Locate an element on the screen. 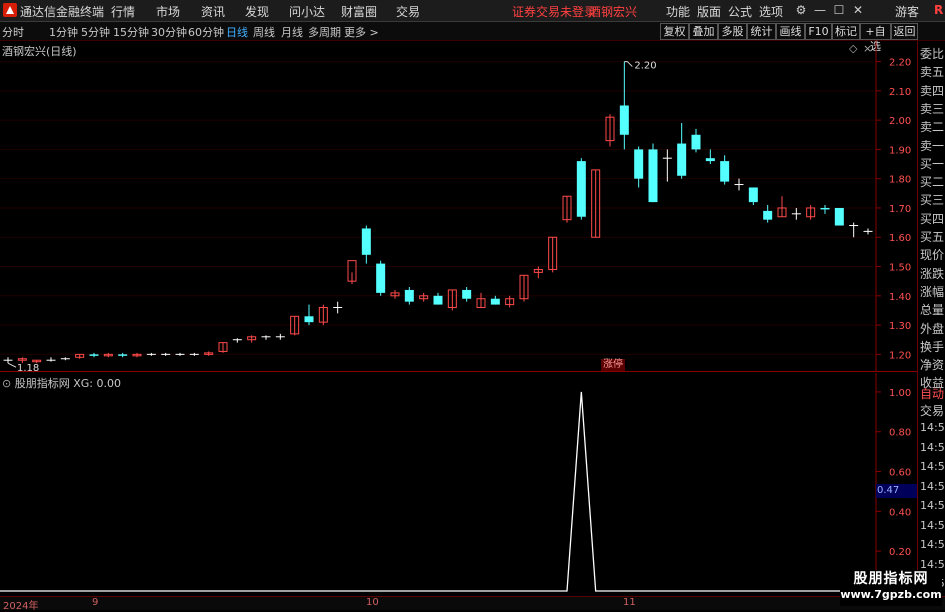  menu-ask: 问小达 is located at coordinates (307, 11).